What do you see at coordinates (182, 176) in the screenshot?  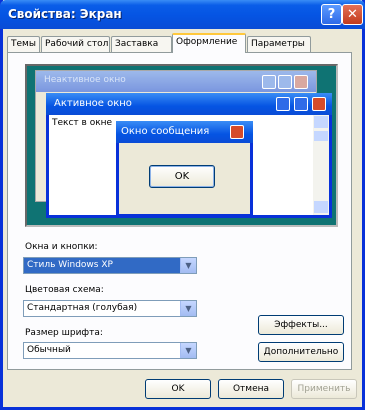 I see `message-ok-button: OK` at bounding box center [182, 176].